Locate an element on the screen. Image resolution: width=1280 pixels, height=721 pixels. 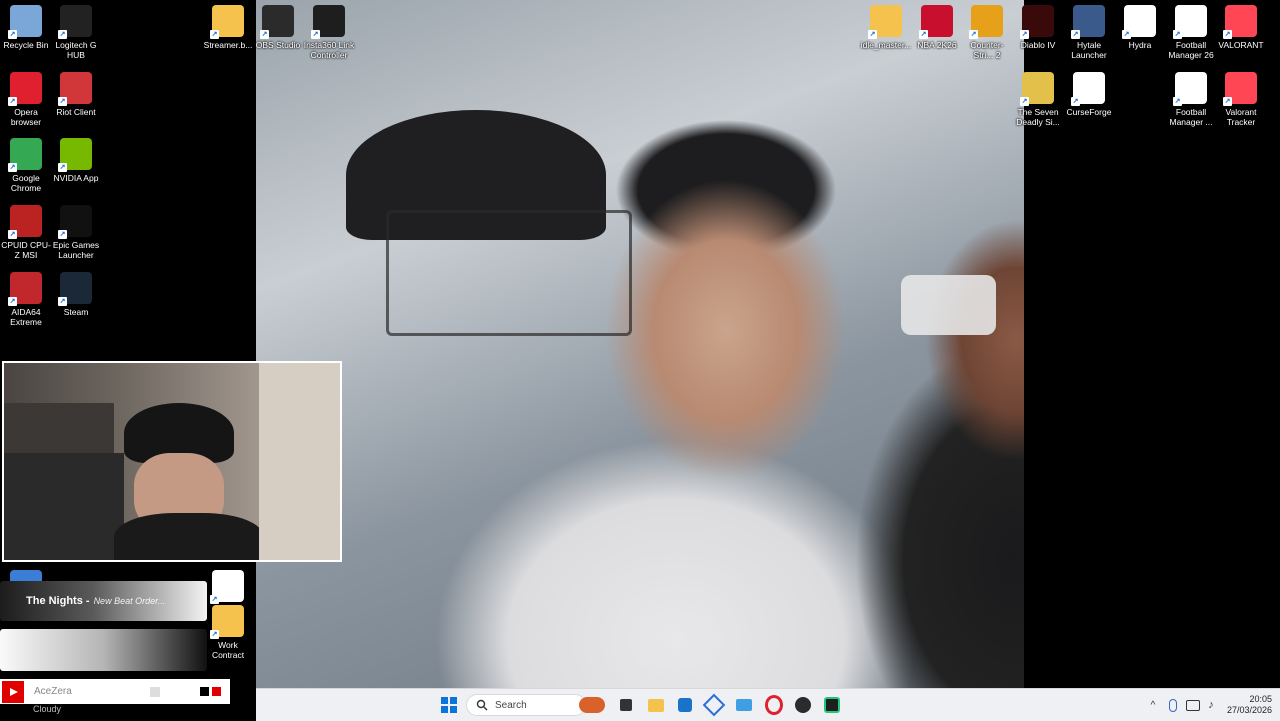
desktop-icon: ↗ Work Contract is located at coordinates (228, 632).